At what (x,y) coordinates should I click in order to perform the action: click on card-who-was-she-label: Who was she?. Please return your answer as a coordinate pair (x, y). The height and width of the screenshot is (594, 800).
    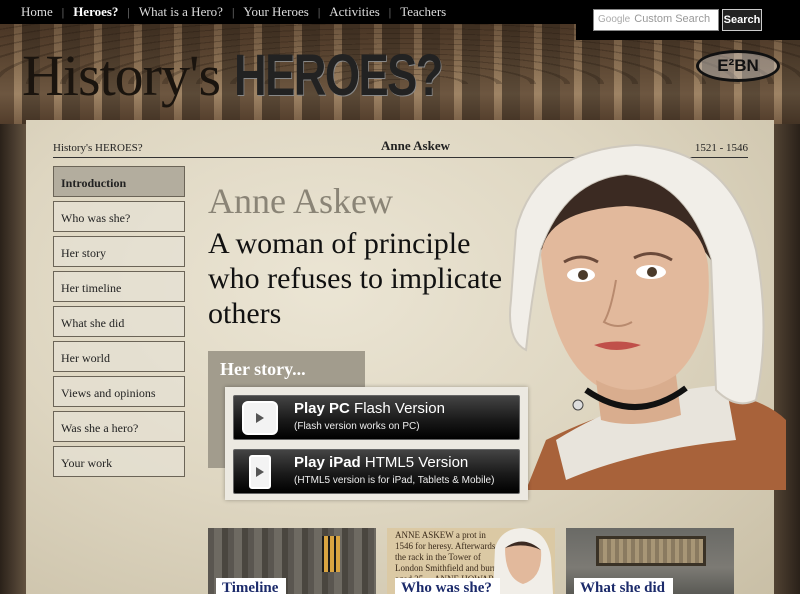
    Looking at the image, I should click on (447, 586).